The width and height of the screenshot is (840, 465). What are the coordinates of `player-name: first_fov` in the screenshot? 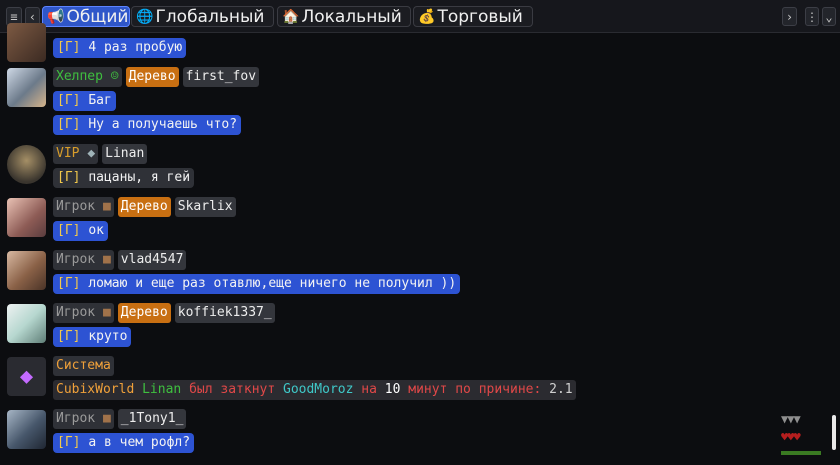 It's located at (221, 77).